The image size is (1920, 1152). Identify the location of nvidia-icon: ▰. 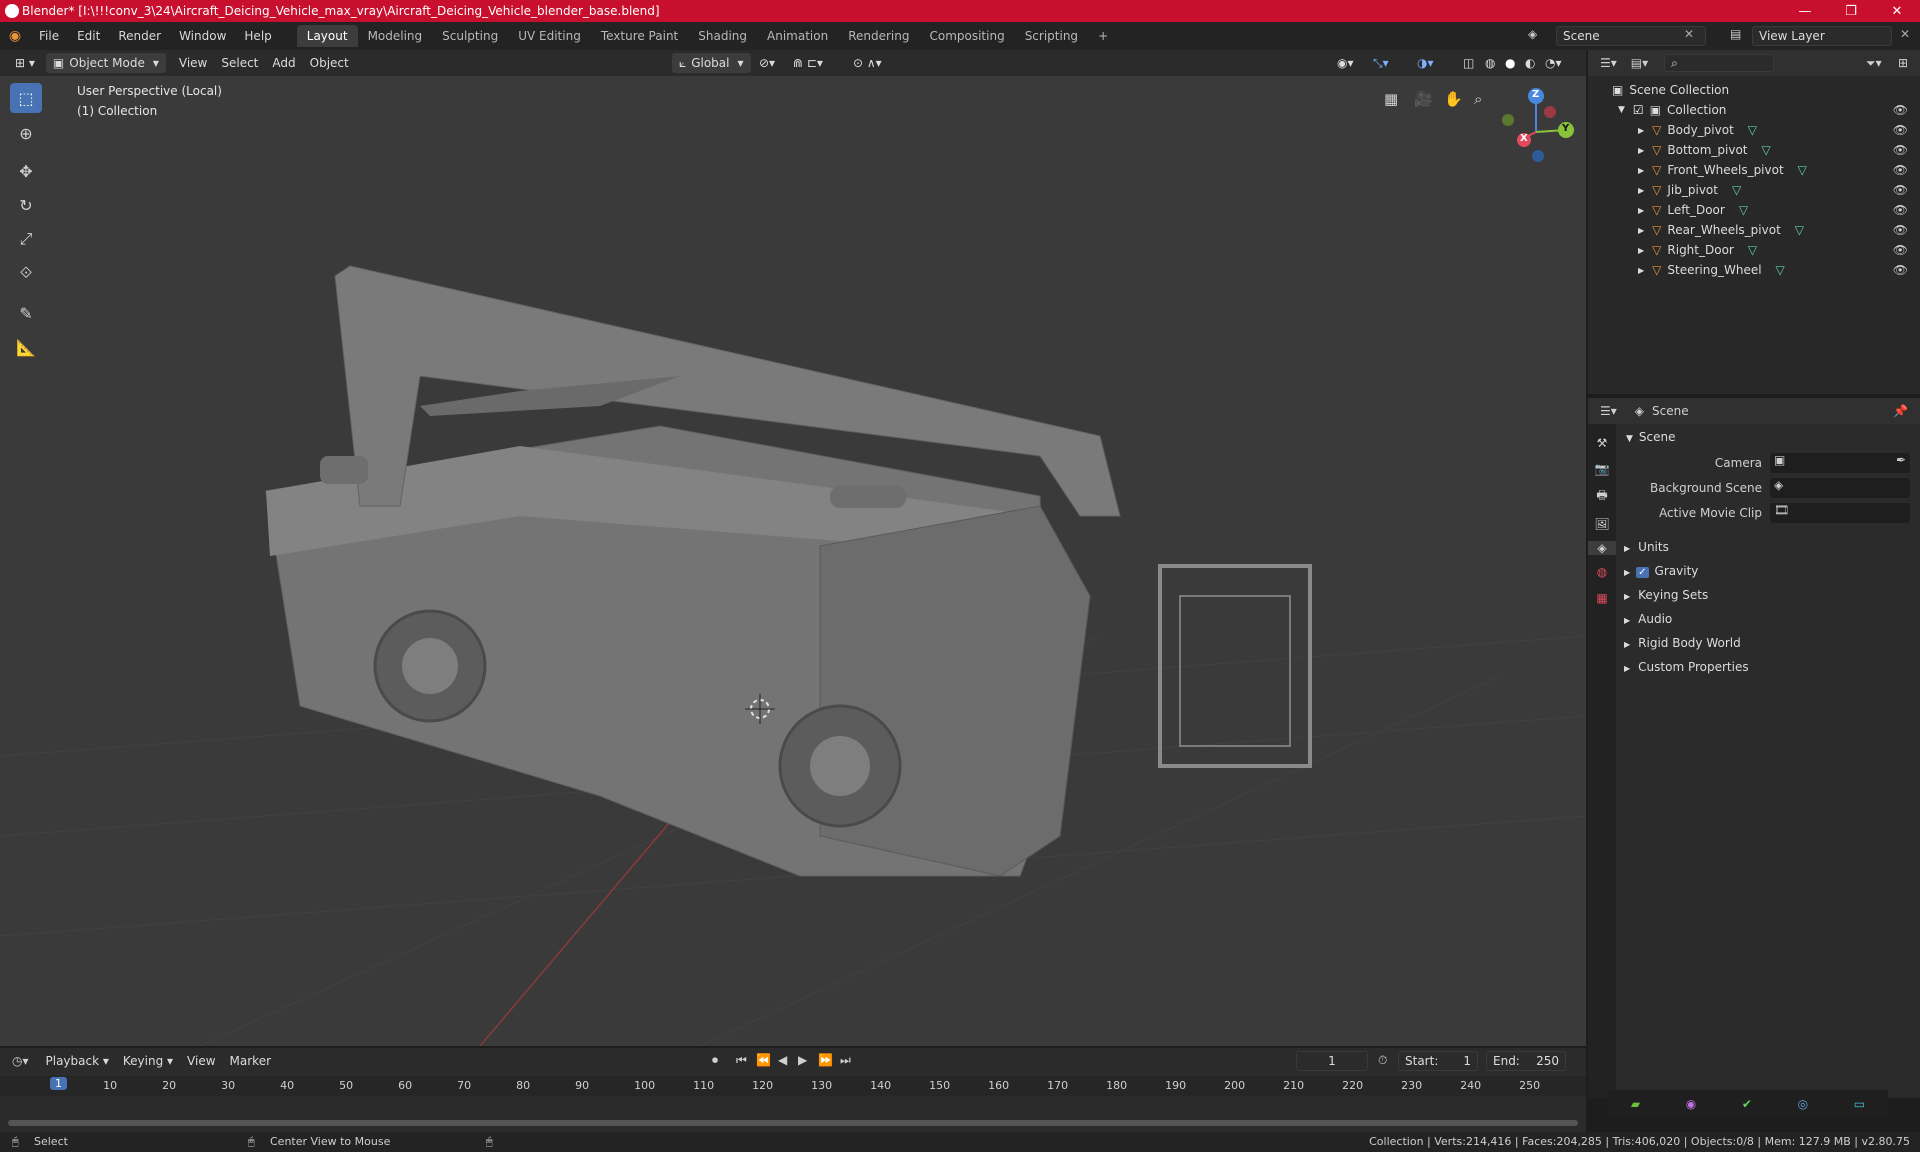
(1635, 1104).